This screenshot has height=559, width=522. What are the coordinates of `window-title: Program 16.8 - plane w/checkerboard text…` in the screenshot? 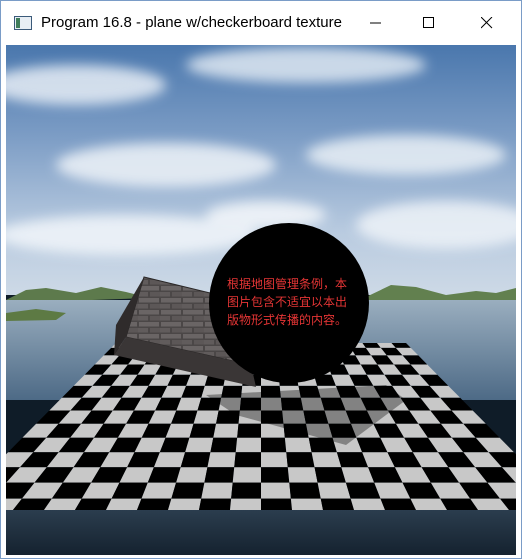 It's located at (191, 22).